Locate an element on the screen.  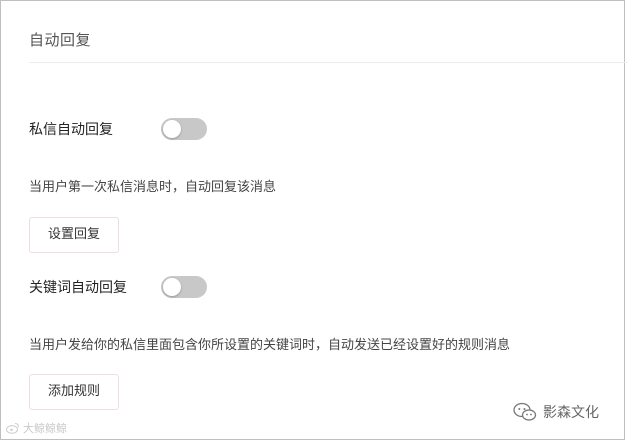
keyword-reply-description: 当用户发给你的私信里面包含你所设置的关键词时，自动发送已经设置好的规则消息 is located at coordinates (270, 345).